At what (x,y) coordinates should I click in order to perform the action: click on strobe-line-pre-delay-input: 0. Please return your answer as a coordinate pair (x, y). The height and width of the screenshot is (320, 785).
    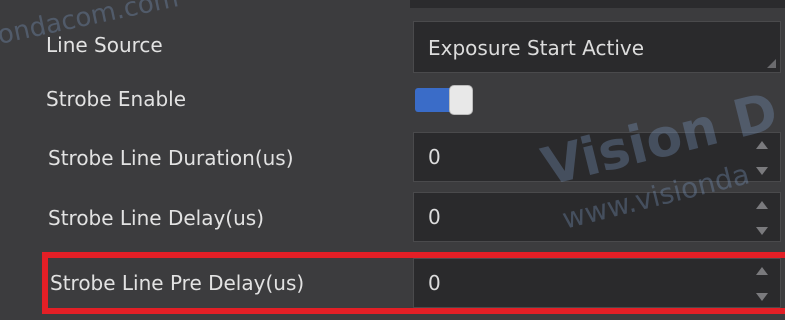
    Looking at the image, I should click on (597, 283).